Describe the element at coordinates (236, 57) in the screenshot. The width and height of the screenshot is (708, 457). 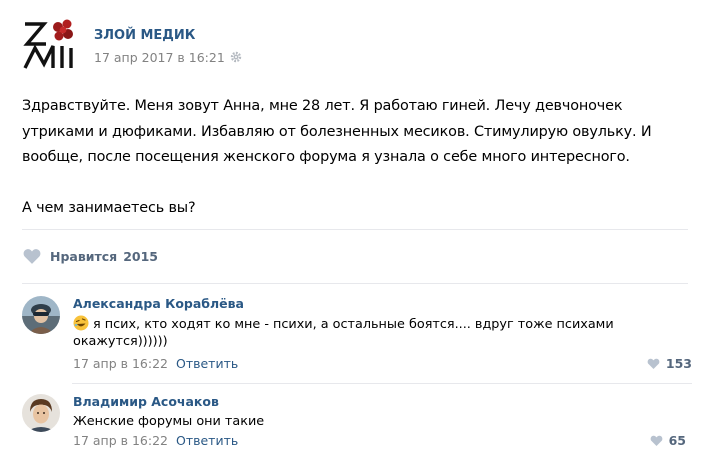
I see `gear-icon` at that location.